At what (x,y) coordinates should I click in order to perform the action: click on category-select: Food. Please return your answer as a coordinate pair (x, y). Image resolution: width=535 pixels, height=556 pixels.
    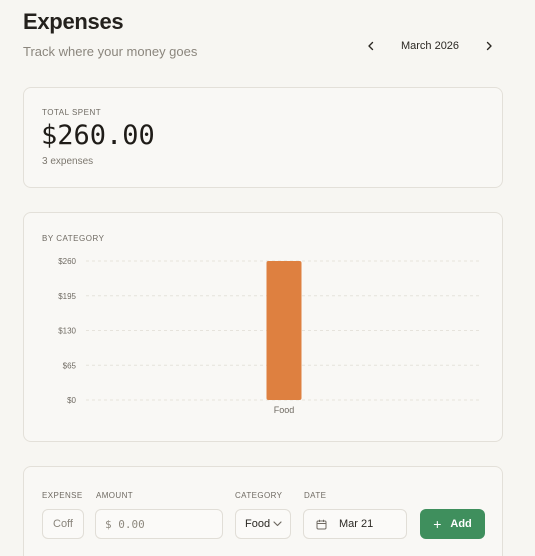
    Looking at the image, I should click on (263, 524).